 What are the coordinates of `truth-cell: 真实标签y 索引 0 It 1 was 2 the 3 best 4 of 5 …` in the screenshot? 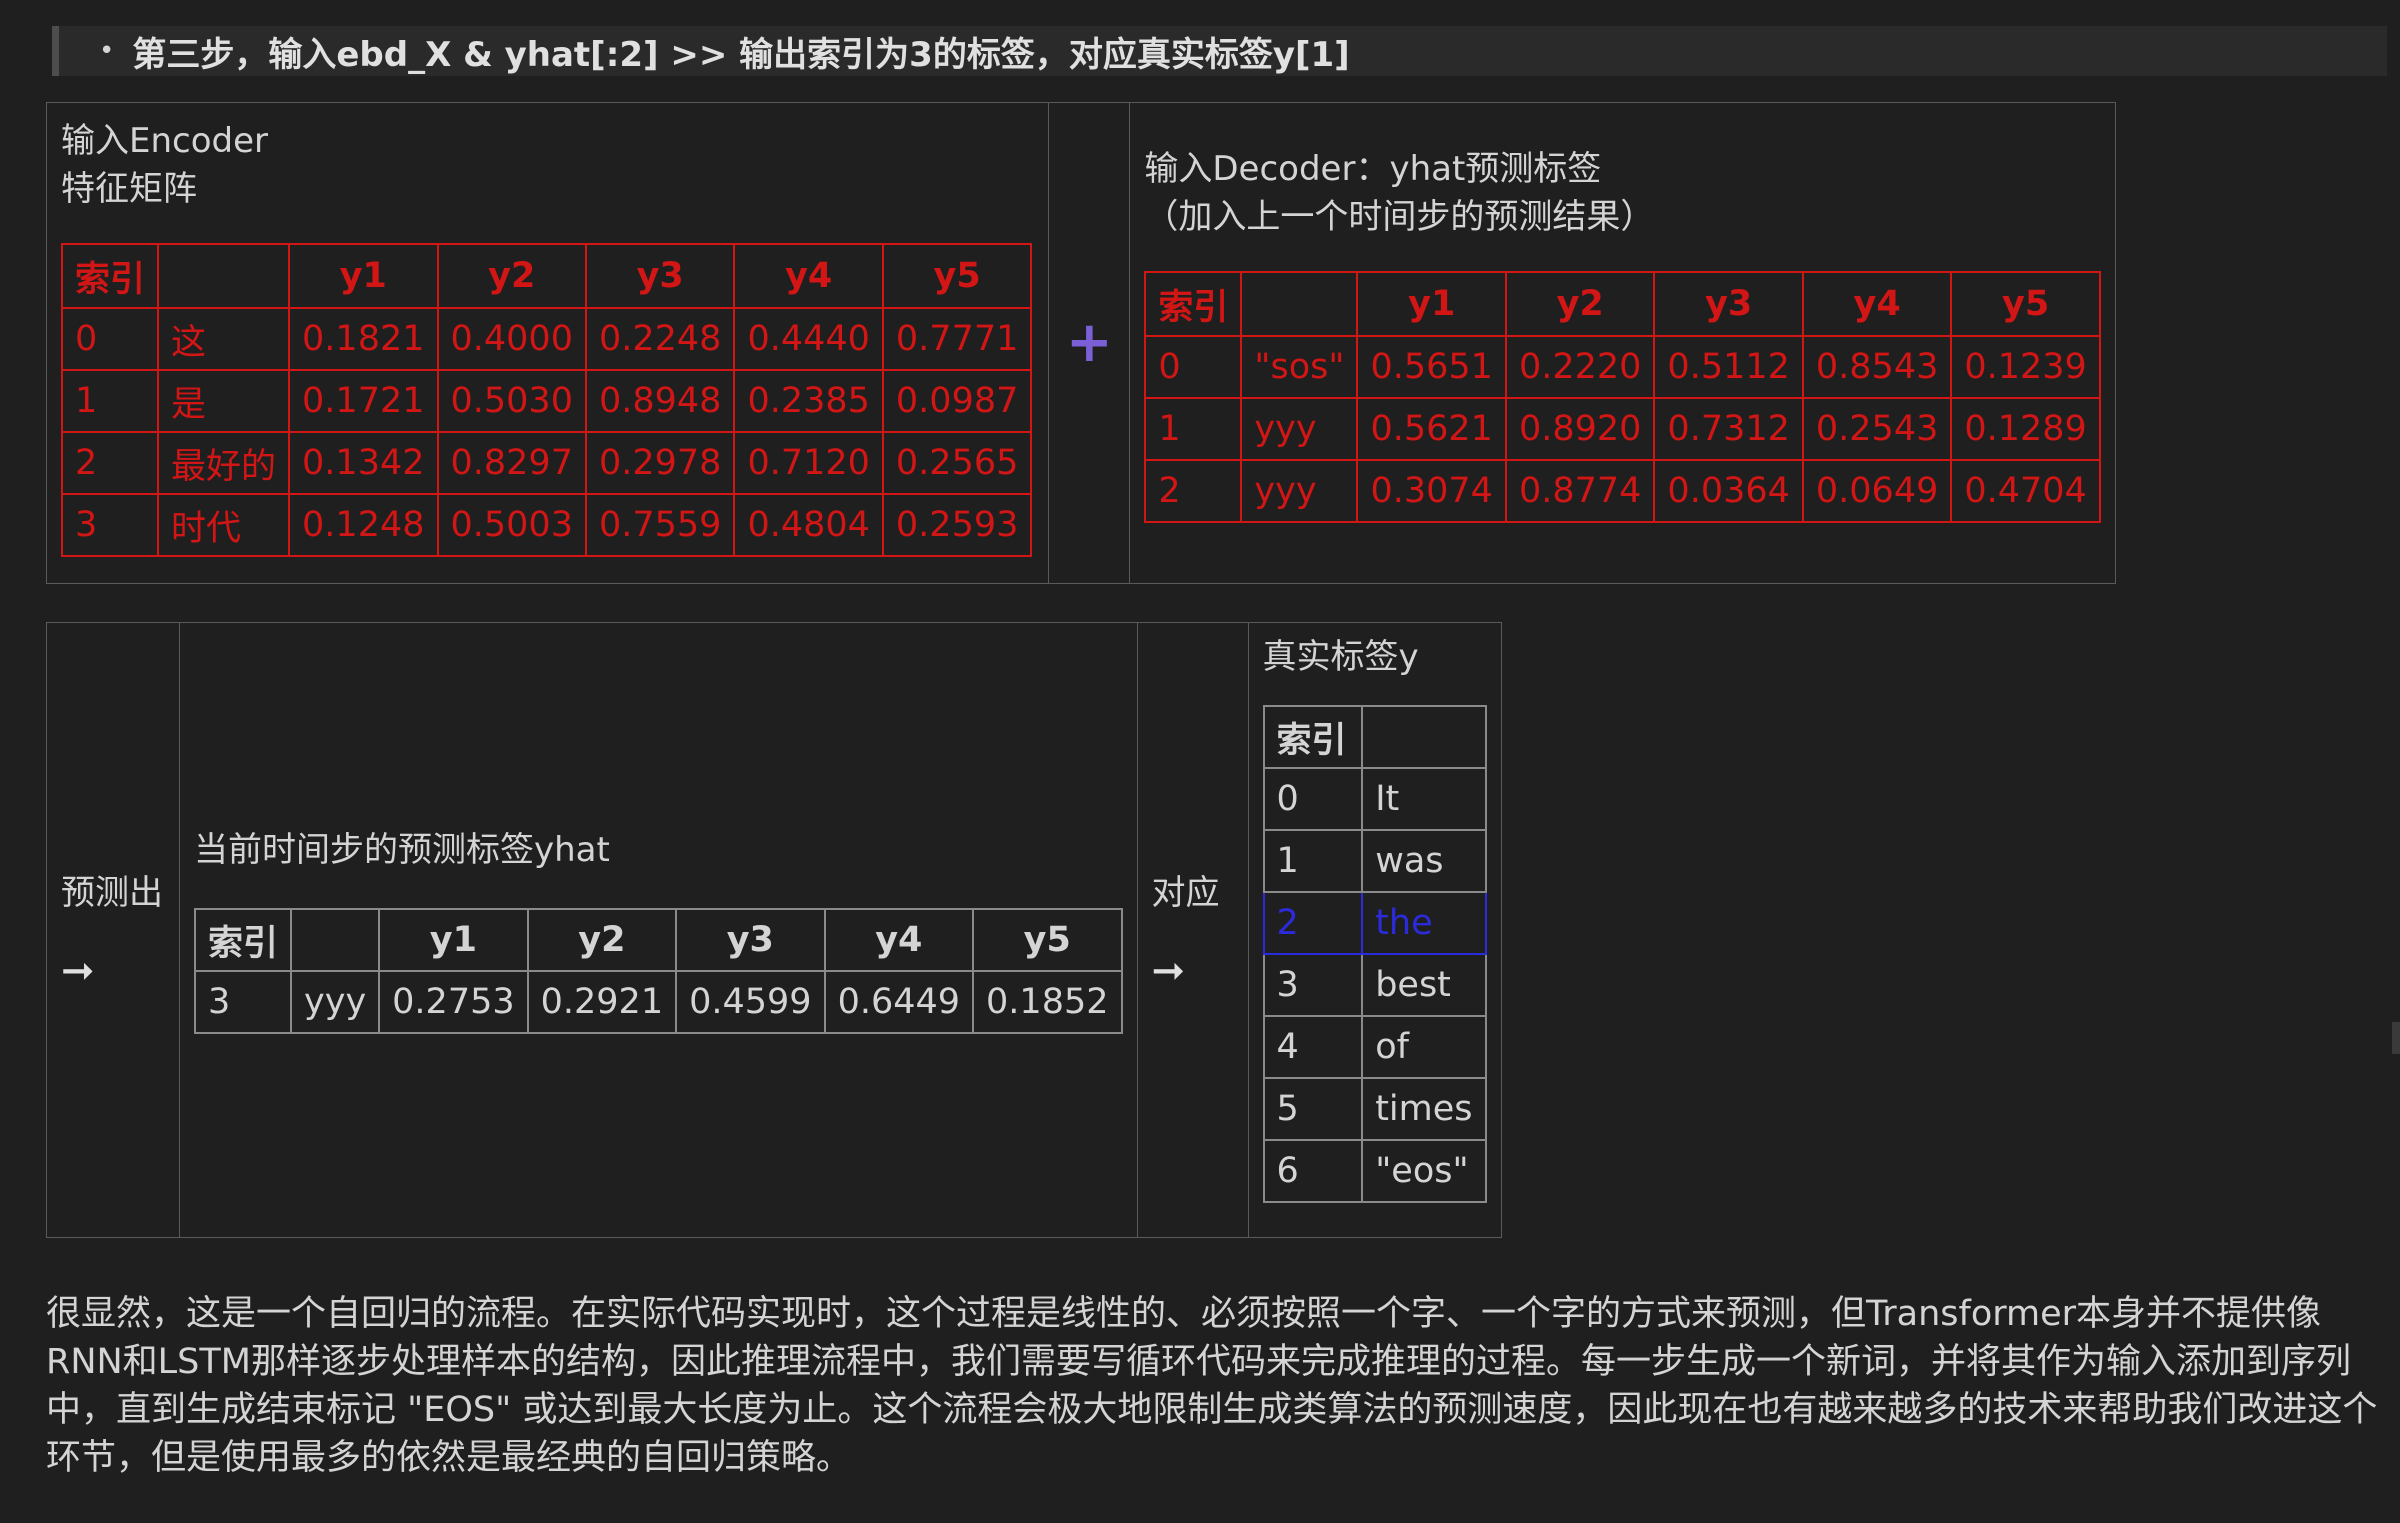 It's located at (1374, 930).